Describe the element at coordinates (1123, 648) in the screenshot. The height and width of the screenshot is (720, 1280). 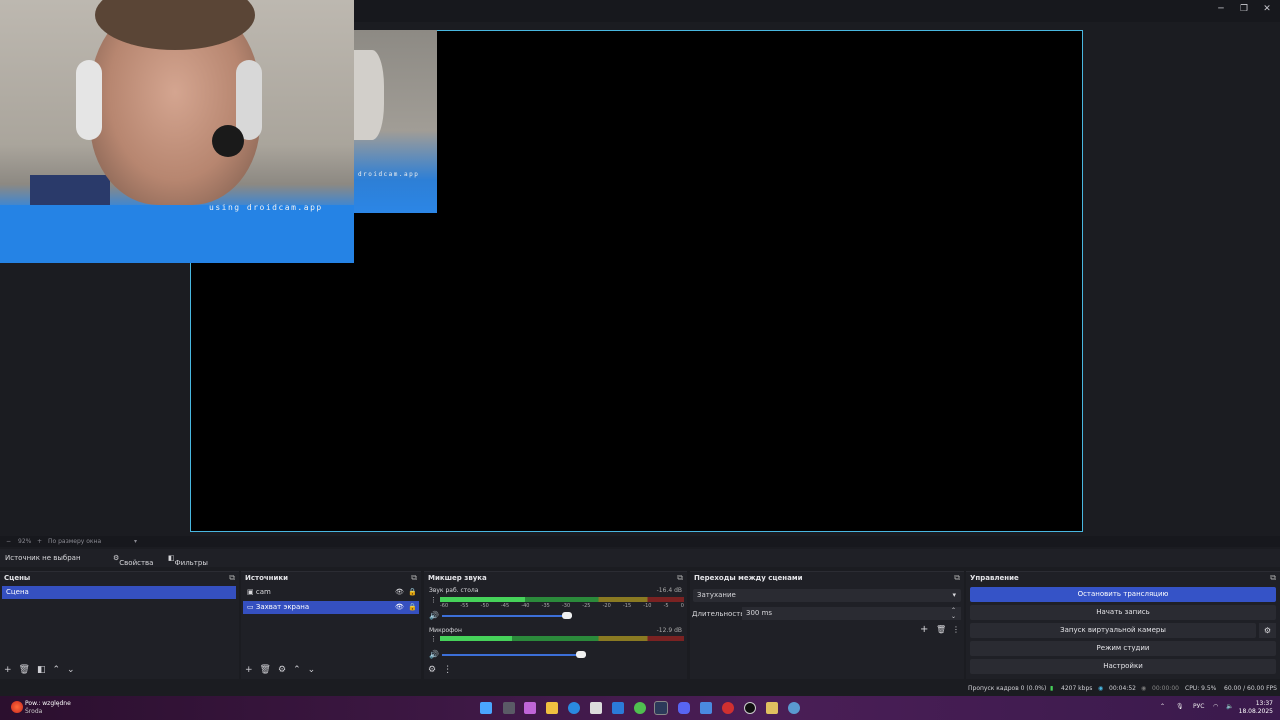
I see `studio-mode-button: Режим студии` at that location.